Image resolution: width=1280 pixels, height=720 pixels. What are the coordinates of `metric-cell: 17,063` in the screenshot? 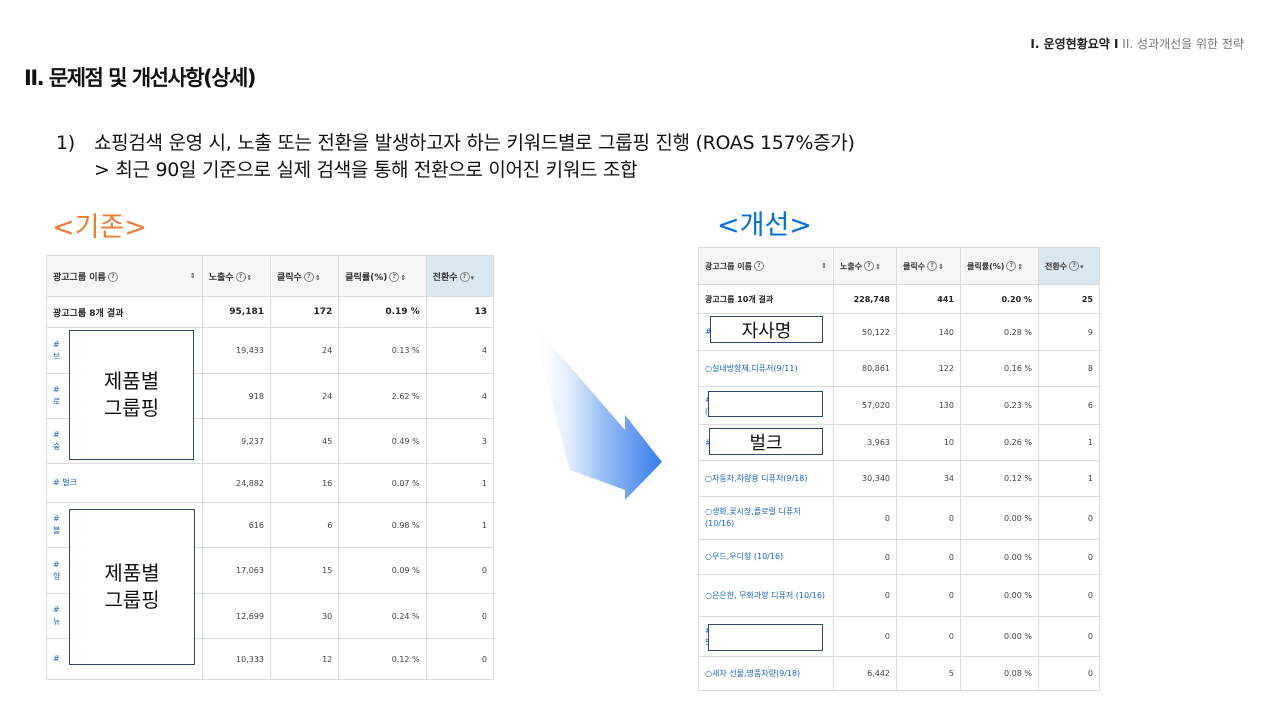 It's located at (236, 570).